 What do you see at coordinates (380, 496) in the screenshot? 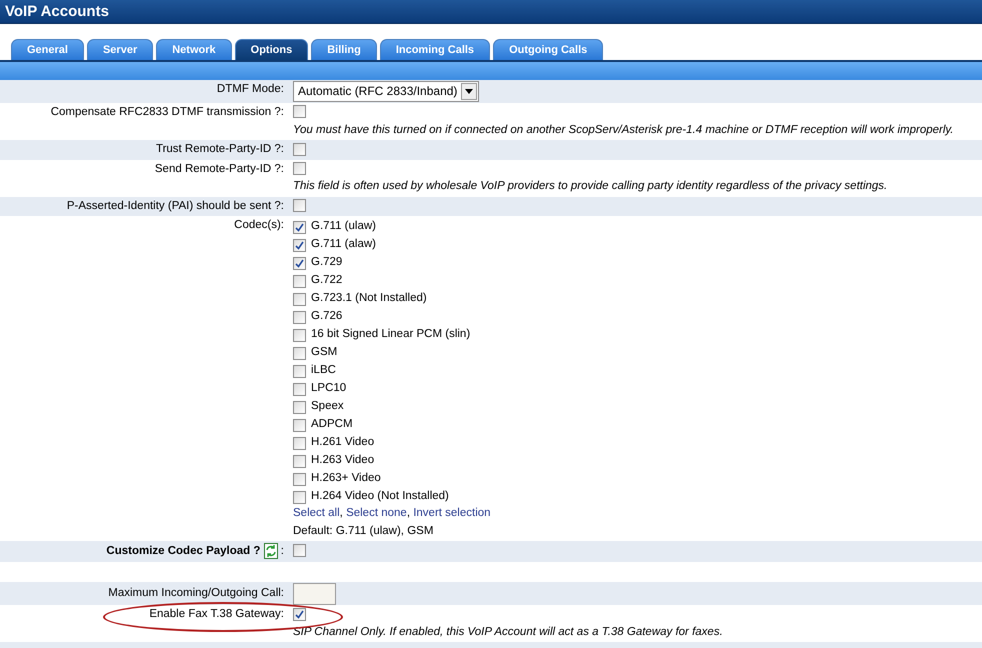
I see `codec-label: H.264 Video (Not Installed)` at bounding box center [380, 496].